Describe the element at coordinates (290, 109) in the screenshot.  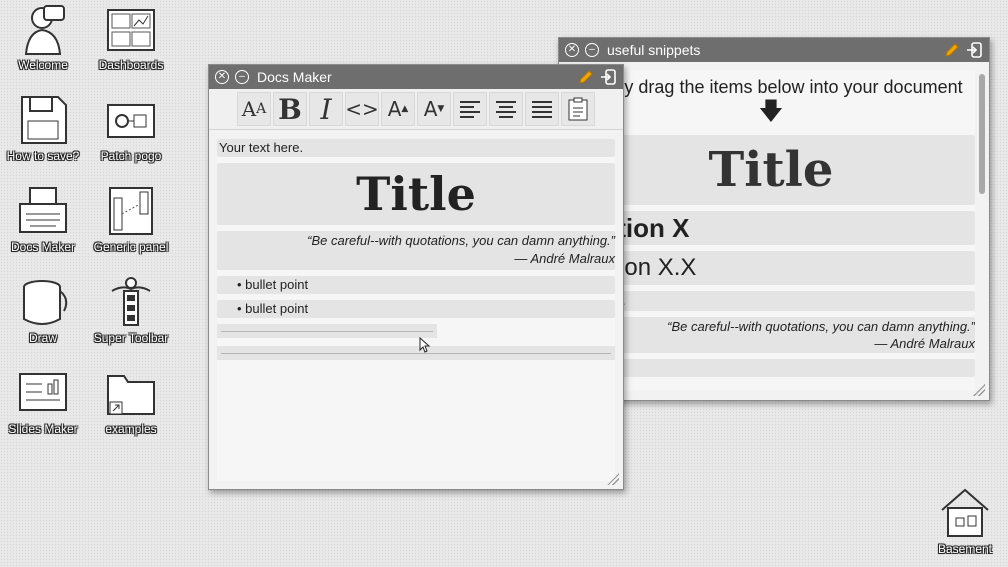
I see `bold-icon: B` at that location.